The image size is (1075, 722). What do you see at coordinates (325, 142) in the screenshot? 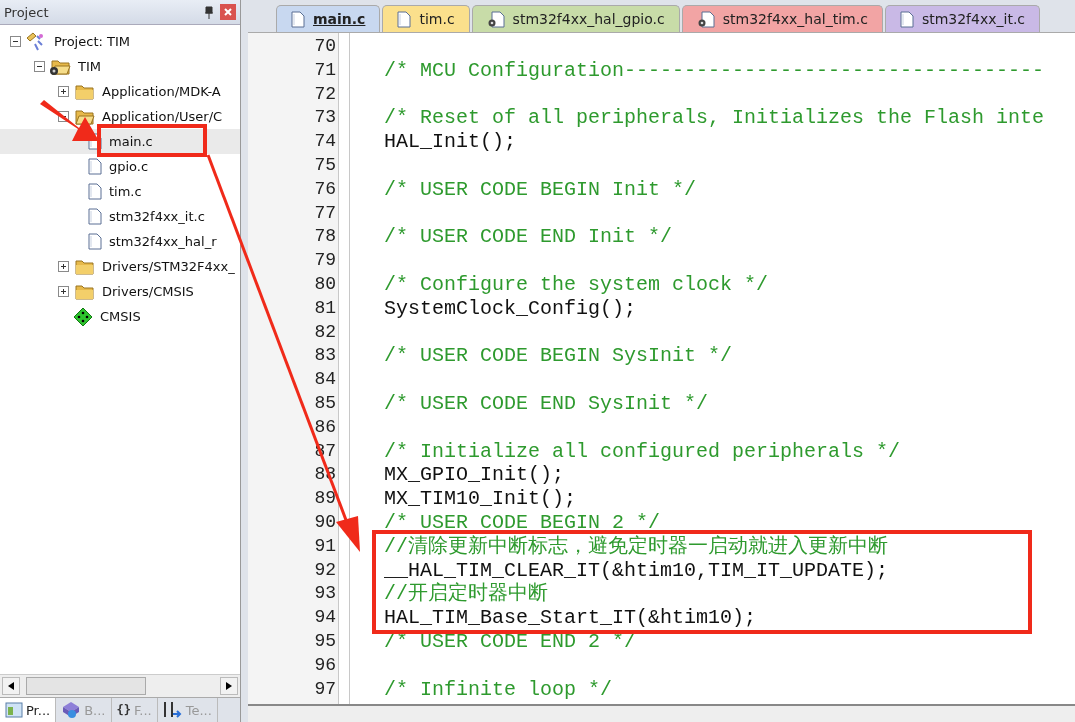
I see `line-number: 74` at bounding box center [325, 142].